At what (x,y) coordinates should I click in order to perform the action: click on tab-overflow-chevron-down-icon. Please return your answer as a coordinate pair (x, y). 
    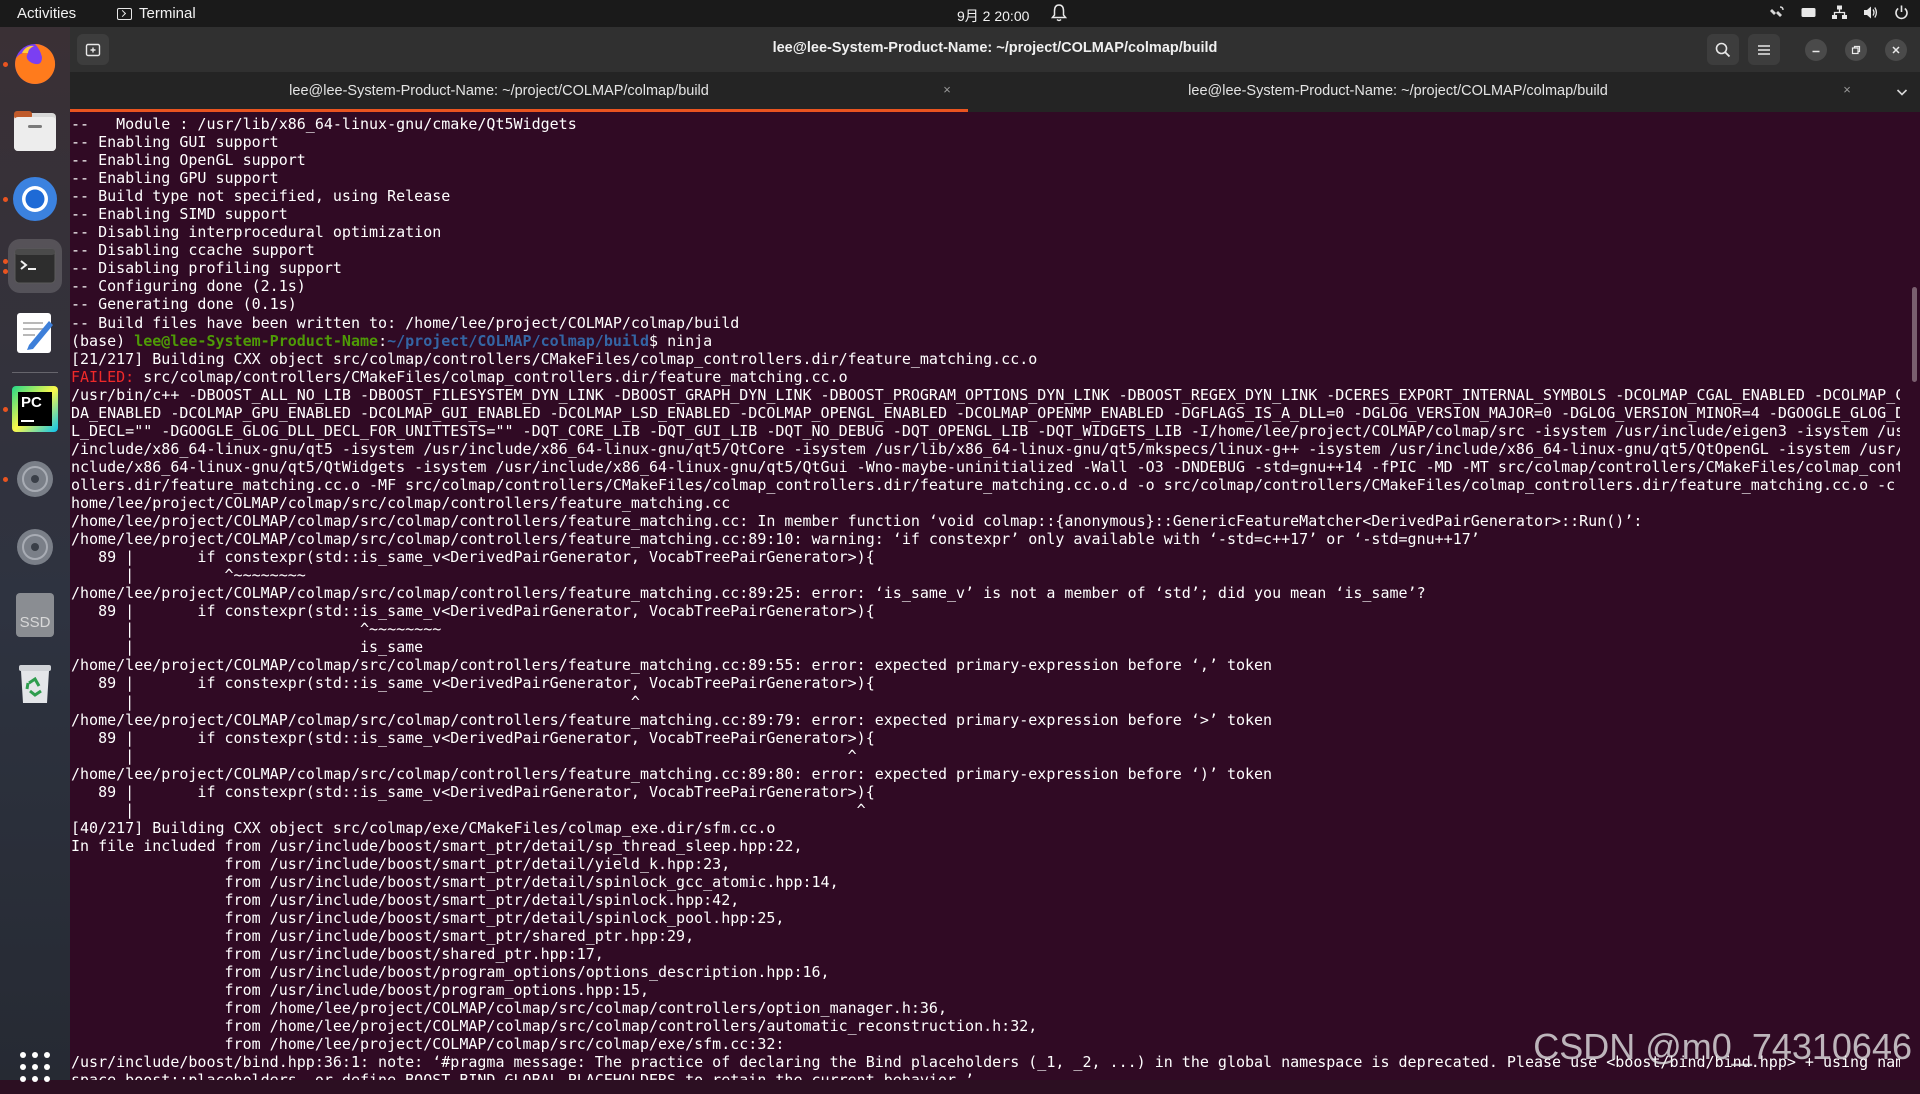
    Looking at the image, I should click on (1902, 92).